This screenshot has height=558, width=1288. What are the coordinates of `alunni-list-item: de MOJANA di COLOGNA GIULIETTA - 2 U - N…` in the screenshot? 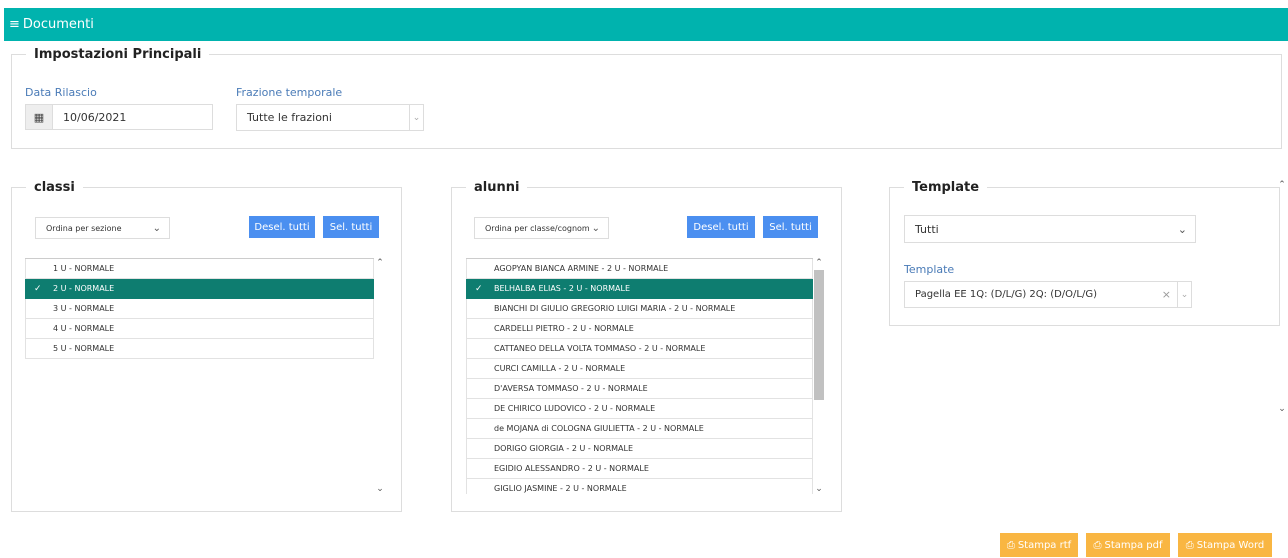 It's located at (639, 429).